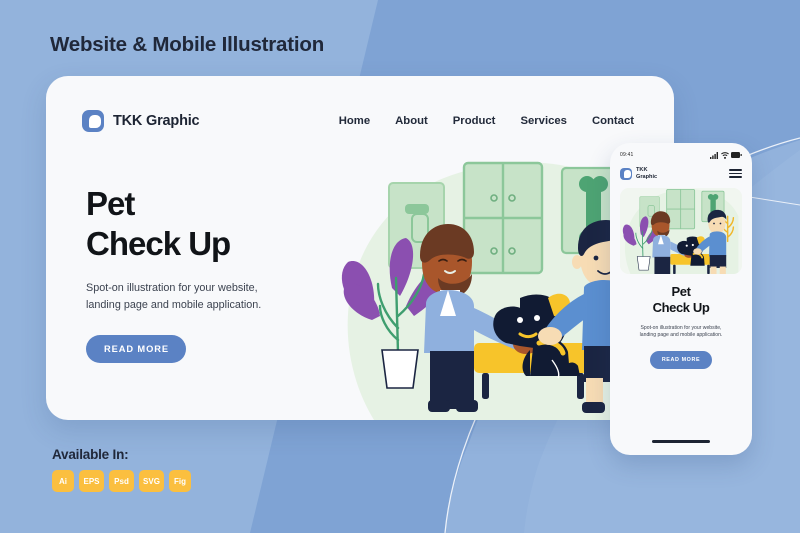 The width and height of the screenshot is (800, 533). What do you see at coordinates (681, 359) in the screenshot?
I see `mobile-read-more-button: READ MORE` at bounding box center [681, 359].